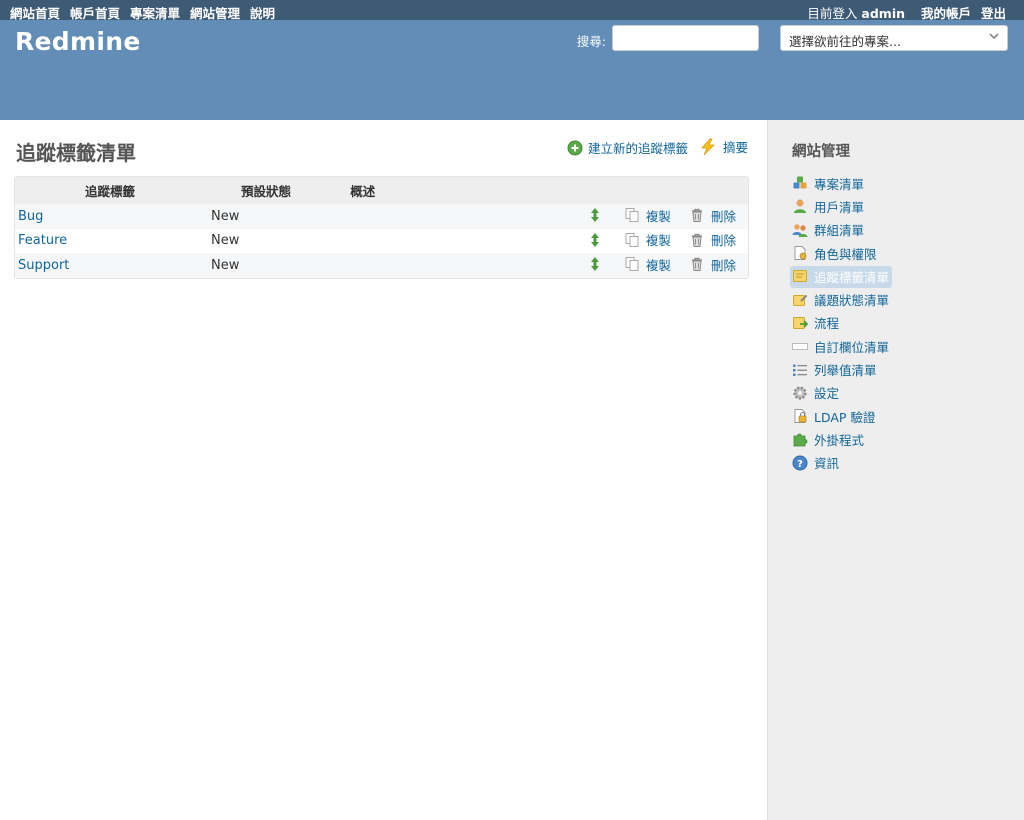  Describe the element at coordinates (735, 147) in the screenshot. I see `summary-label: 摘要` at that location.